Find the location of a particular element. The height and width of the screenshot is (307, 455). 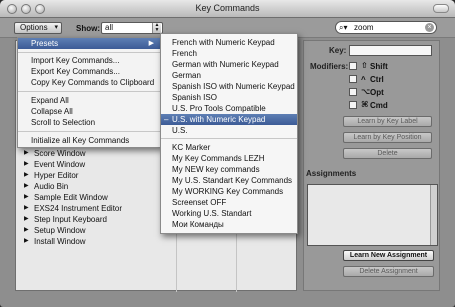

list-item-label: Step Input Keyboard is located at coordinates (70, 219).